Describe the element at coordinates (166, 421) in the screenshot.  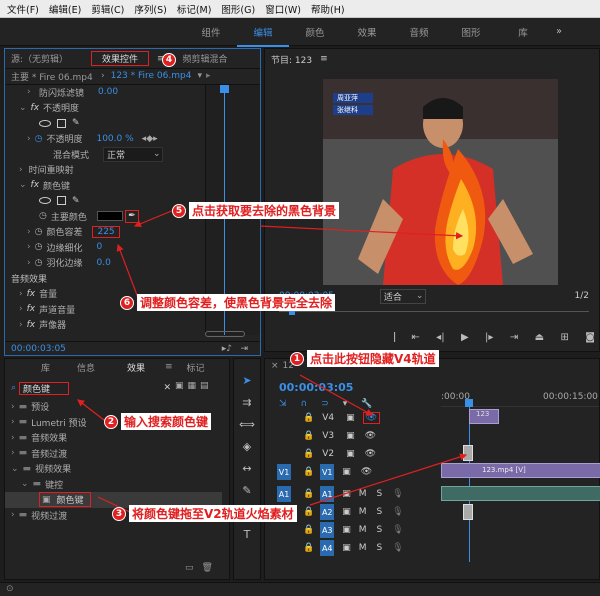
I see `annotation-text: 输入搜索颜色键` at that location.